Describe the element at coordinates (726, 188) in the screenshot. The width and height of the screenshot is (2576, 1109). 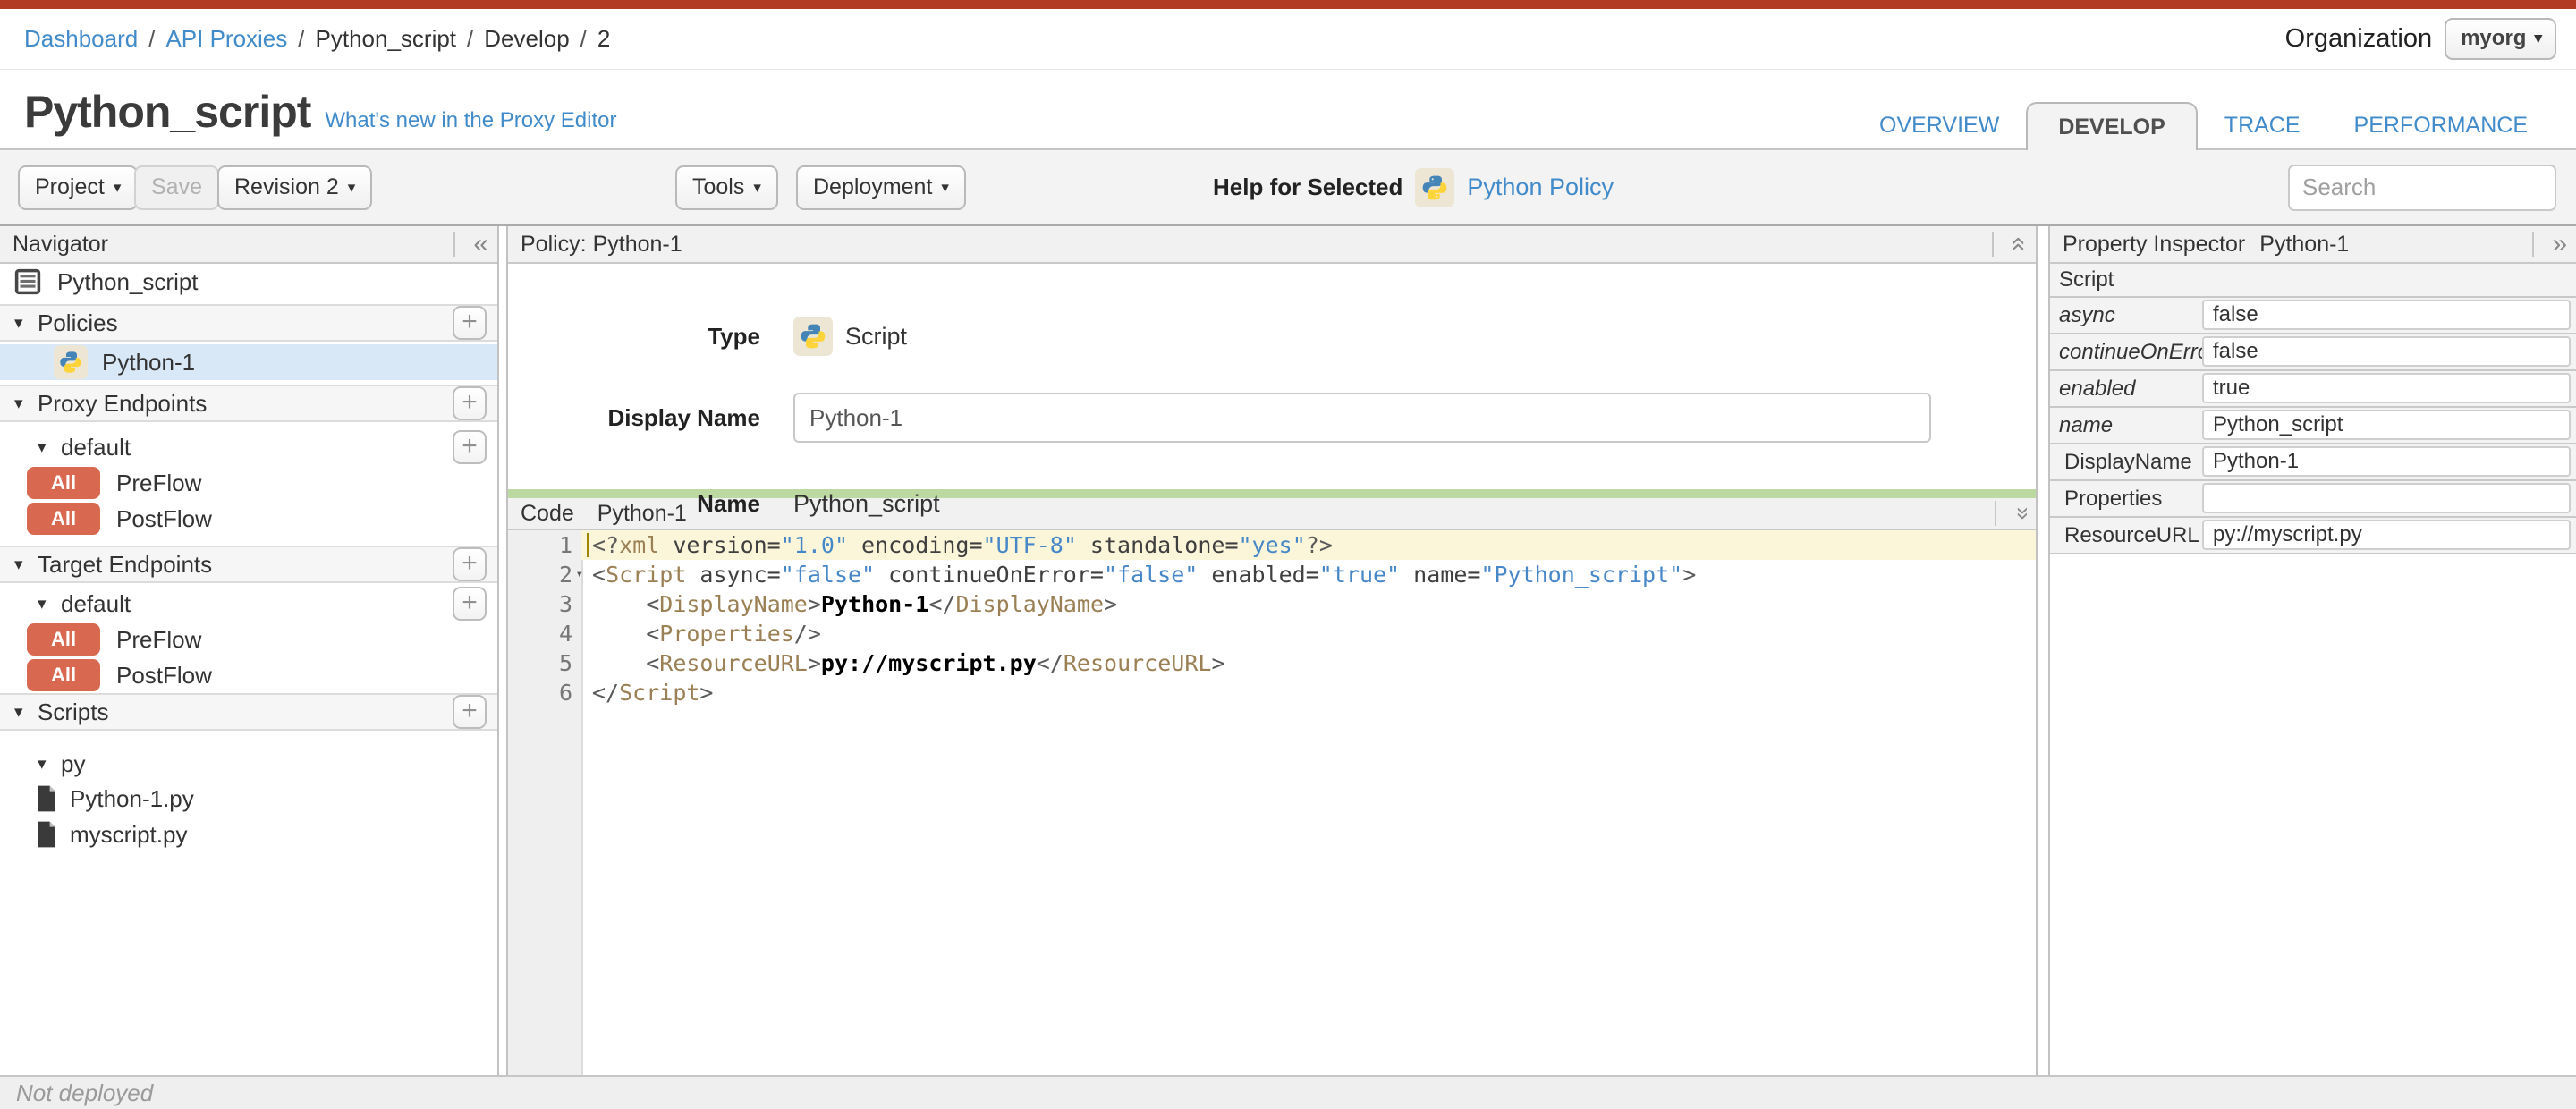
I see `tools-menu-button: Tools ▾` at that location.